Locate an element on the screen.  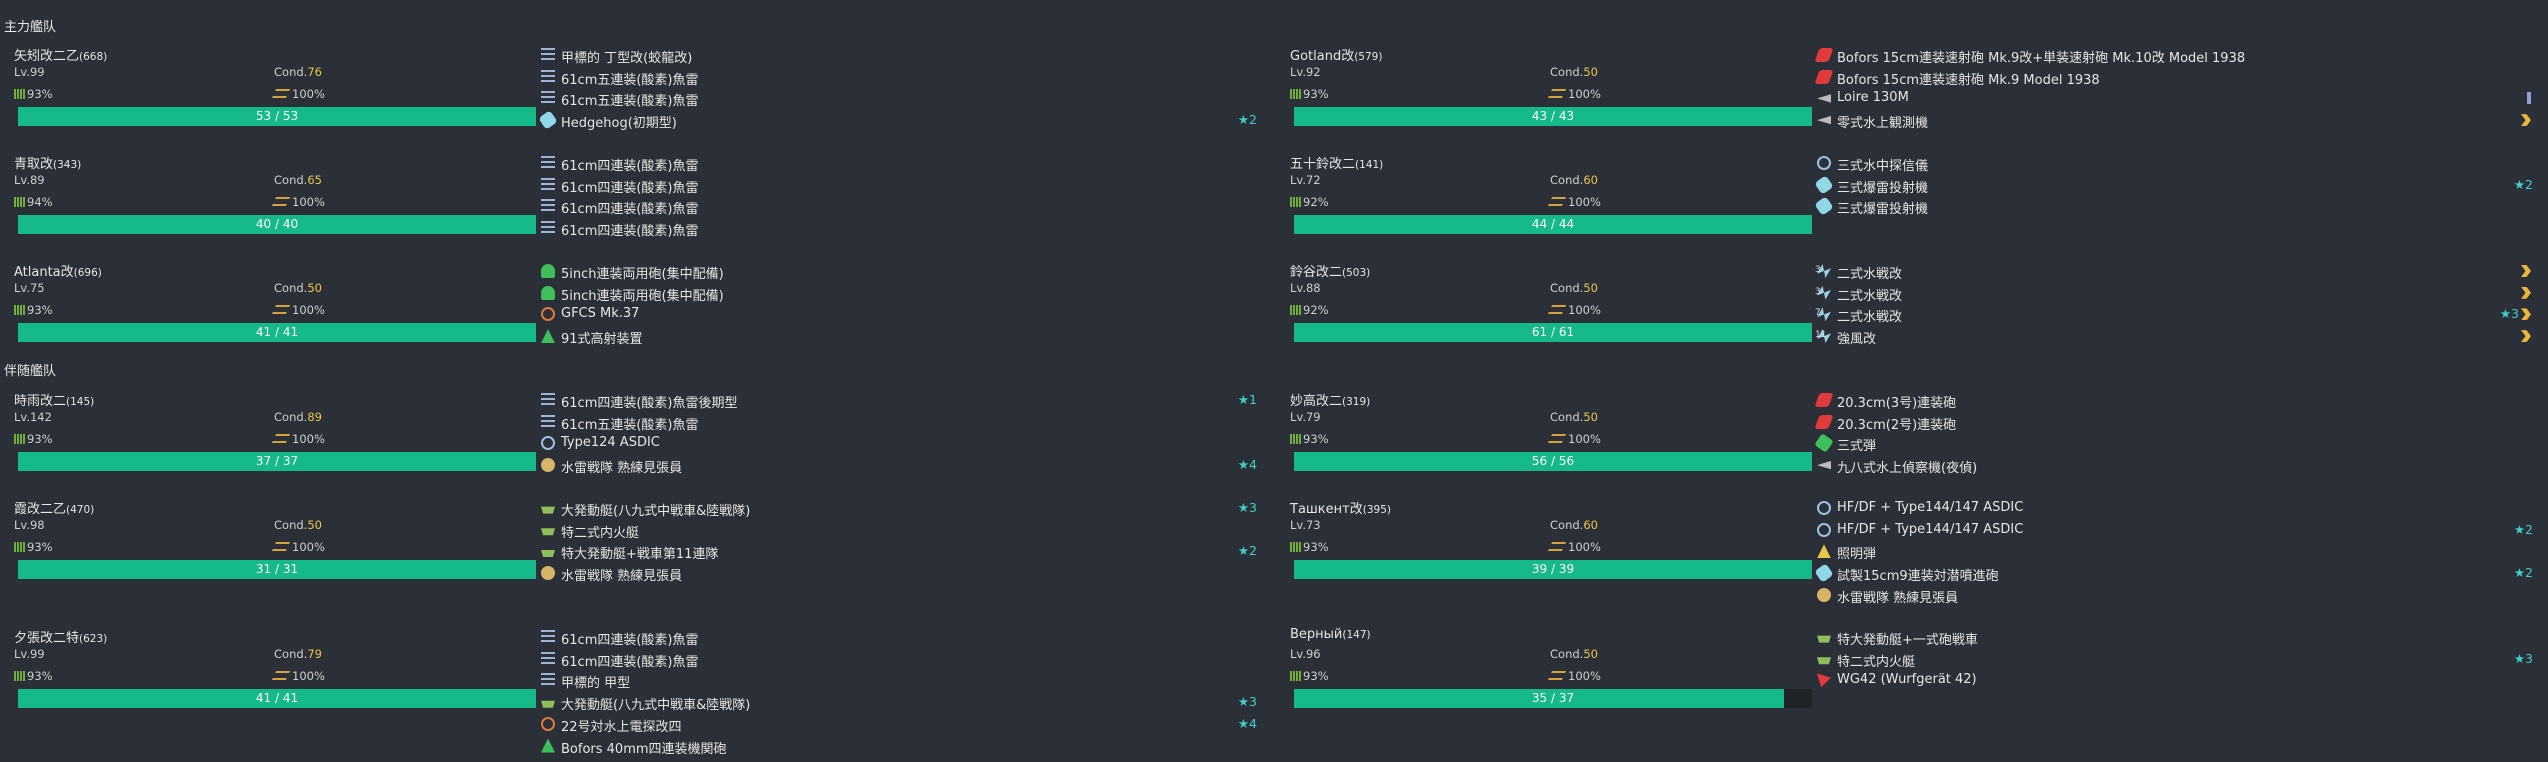
ship-name: 時雨改二(145) is located at coordinates (54, 399).